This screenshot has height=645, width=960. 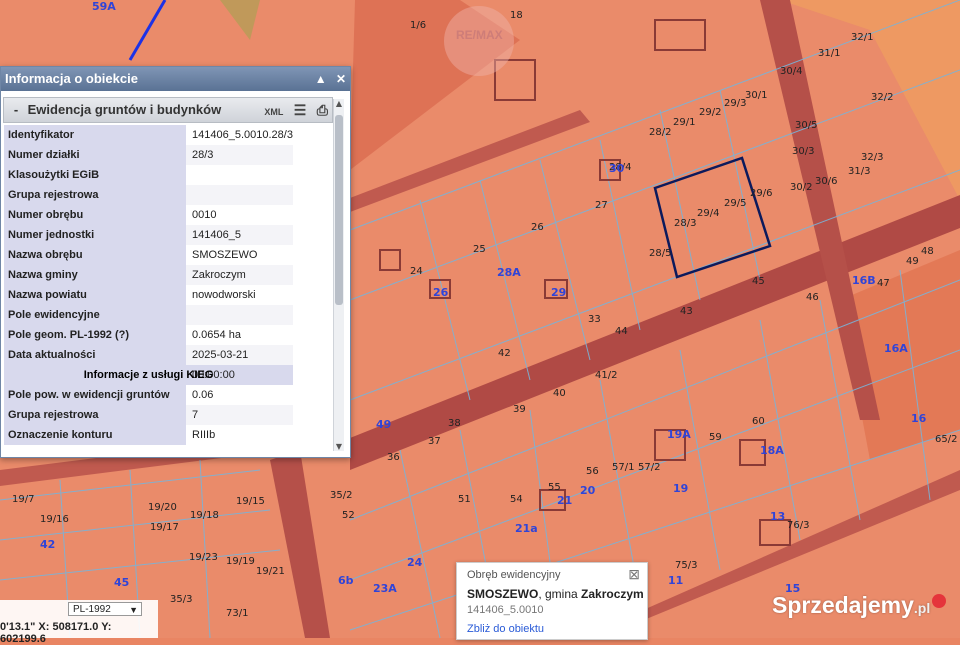 I want to click on parcel-label: 56, so click(x=592, y=471).